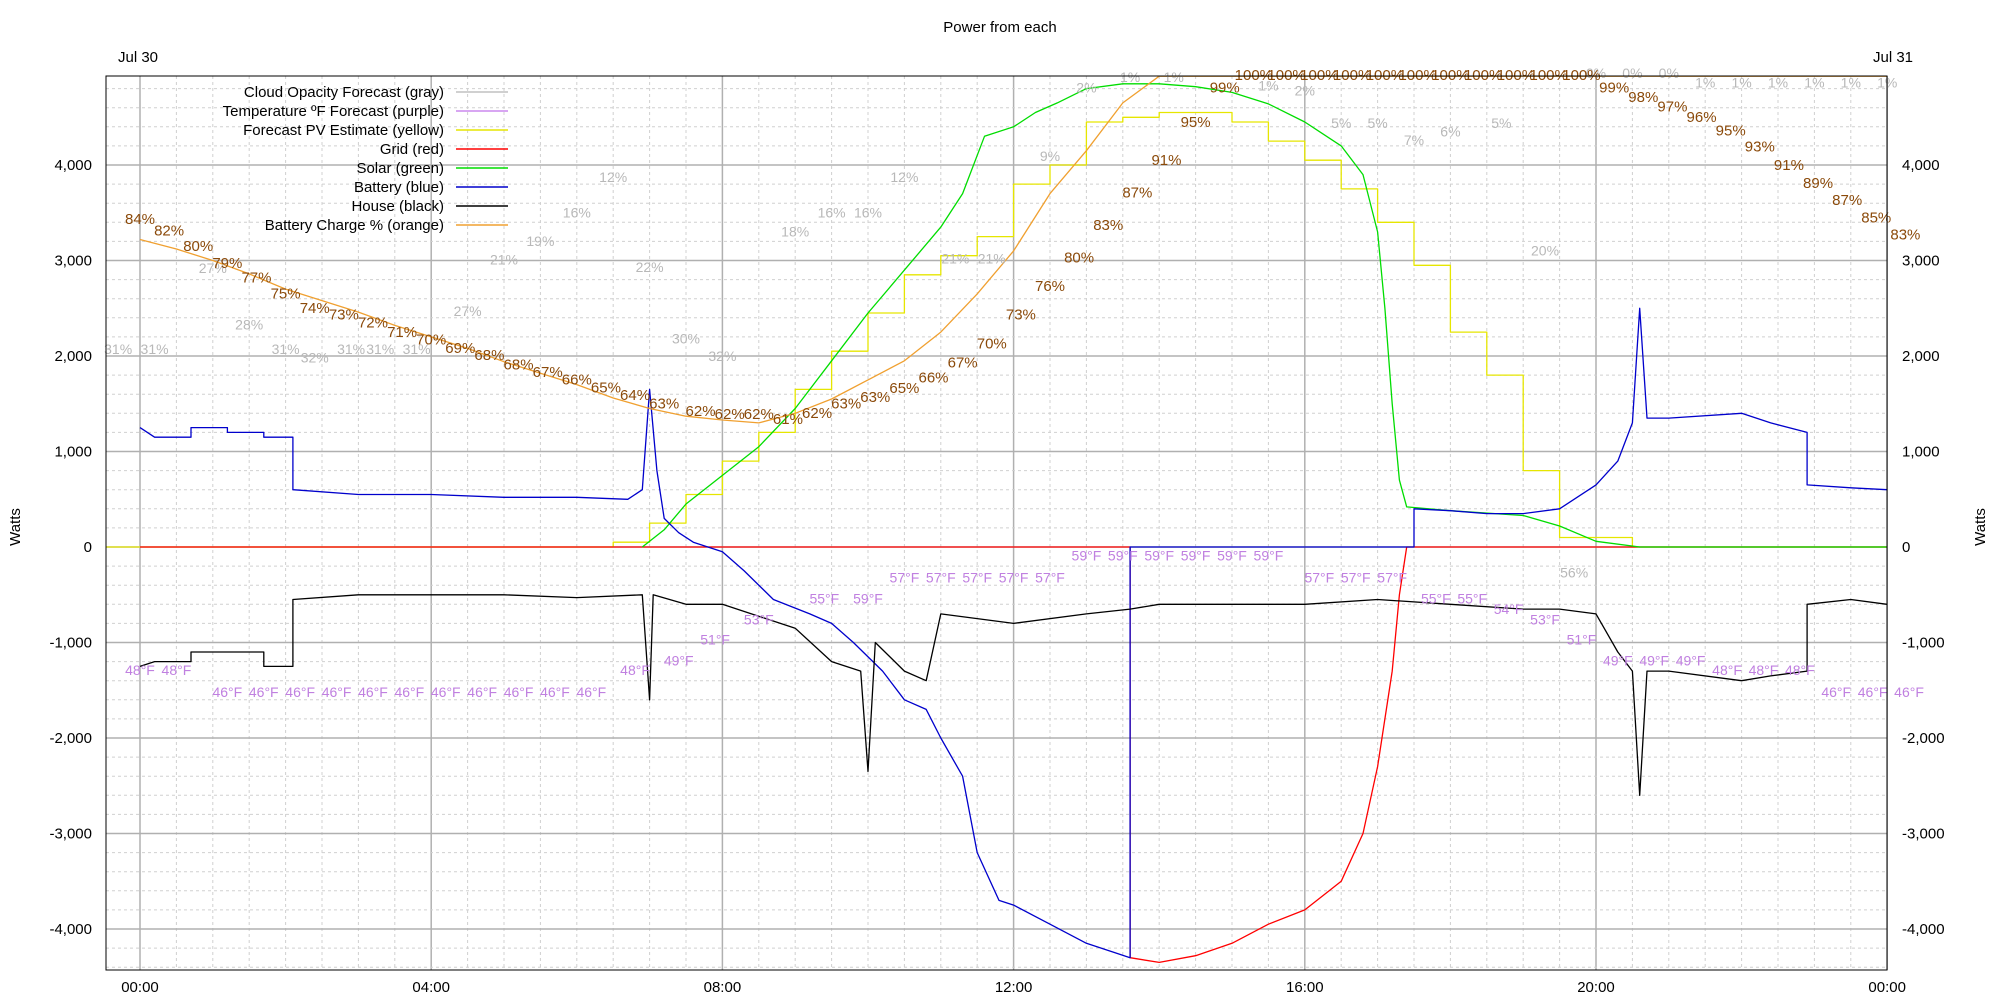  Describe the element at coordinates (73, 452) in the screenshot. I see `y-tick-label-left: 1,000` at that location.